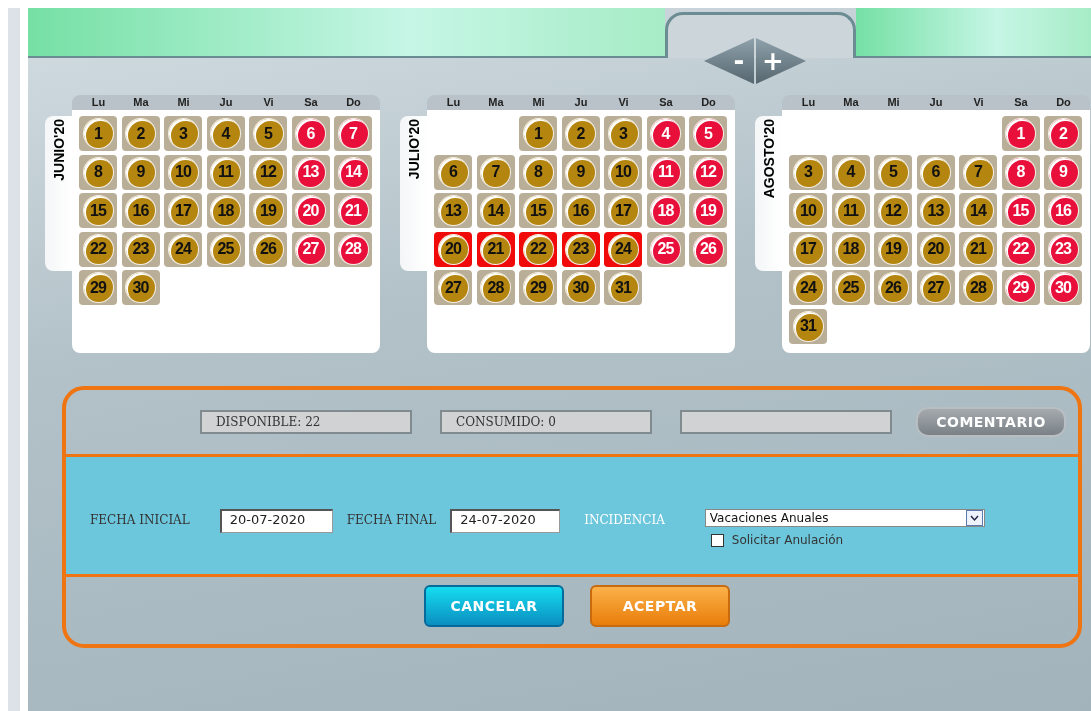 This screenshot has width=1091, height=711. What do you see at coordinates (453, 102) in the screenshot?
I see `weekday-label: Lu` at bounding box center [453, 102].